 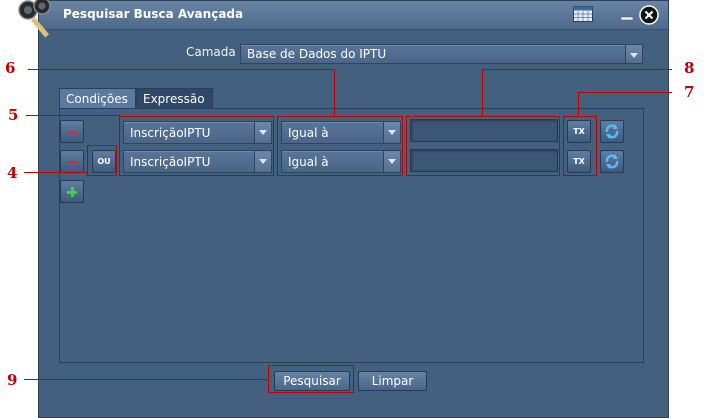 What do you see at coordinates (633, 54) in the screenshot?
I see `chevron-down-icon` at bounding box center [633, 54].